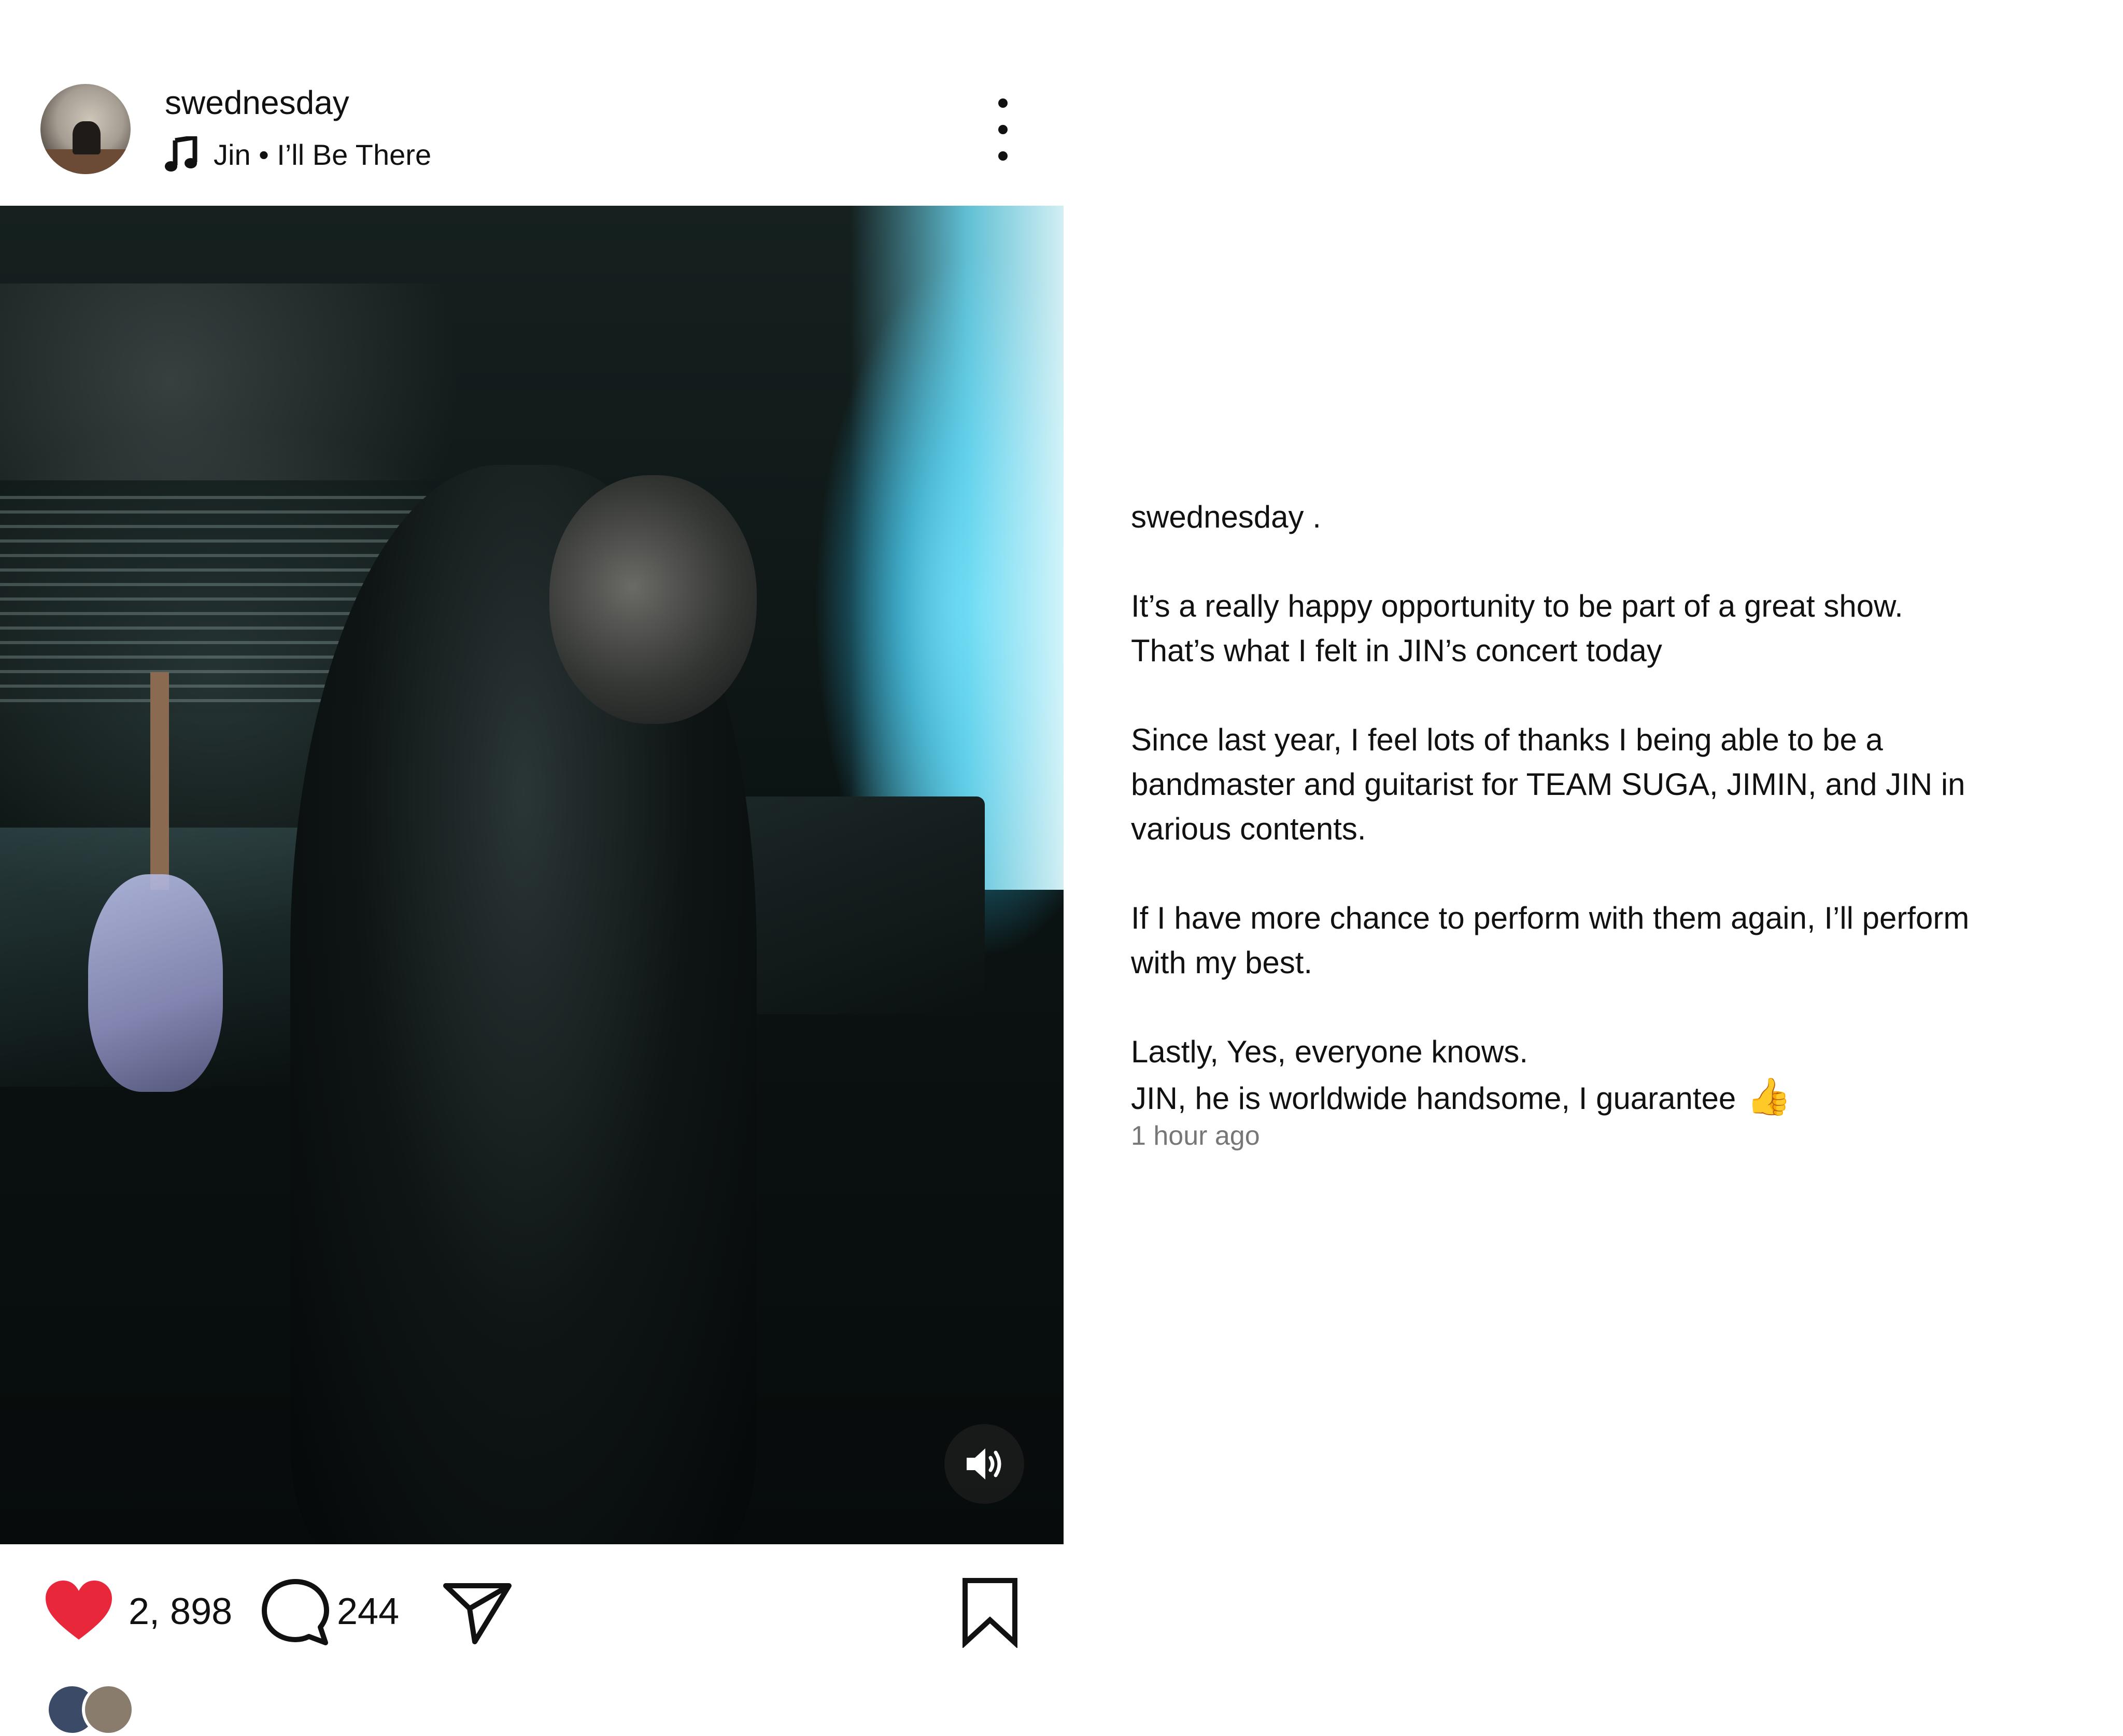 The width and height of the screenshot is (2123, 1736). I want to click on save-button, so click(990, 1611).